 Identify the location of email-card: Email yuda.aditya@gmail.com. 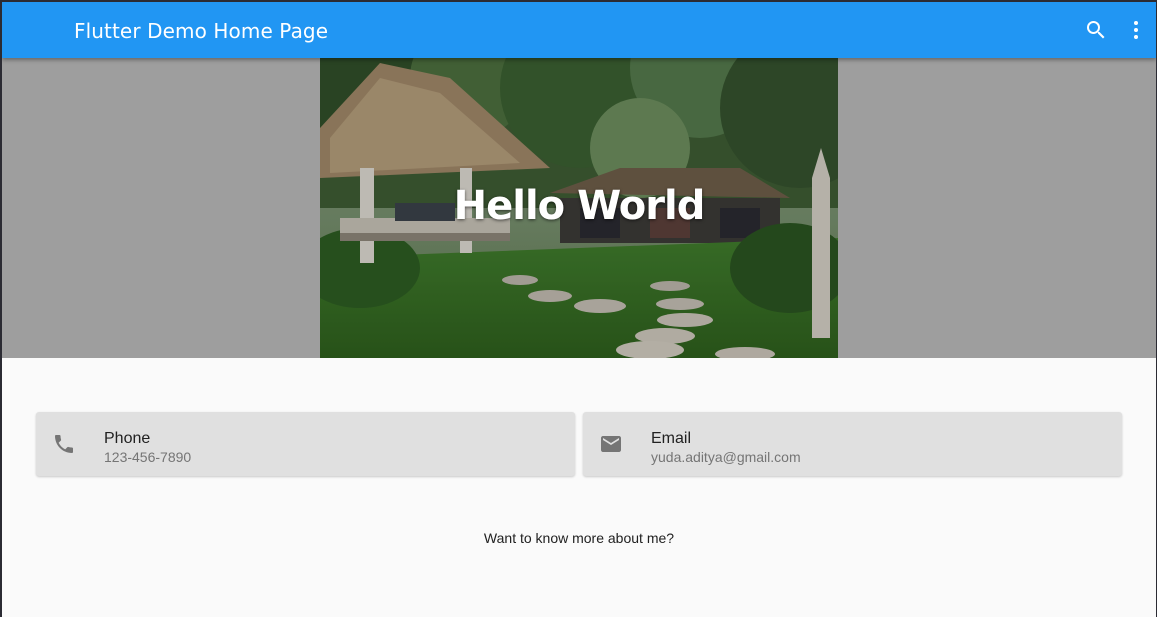
(852, 444).